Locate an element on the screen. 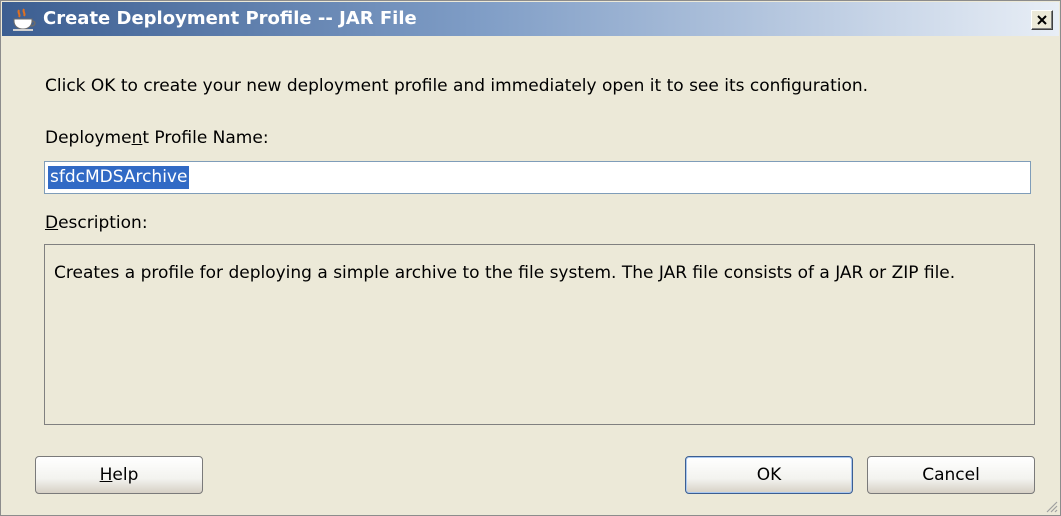 This screenshot has height=516, width=1061. help-button-label: elp is located at coordinates (125, 475).